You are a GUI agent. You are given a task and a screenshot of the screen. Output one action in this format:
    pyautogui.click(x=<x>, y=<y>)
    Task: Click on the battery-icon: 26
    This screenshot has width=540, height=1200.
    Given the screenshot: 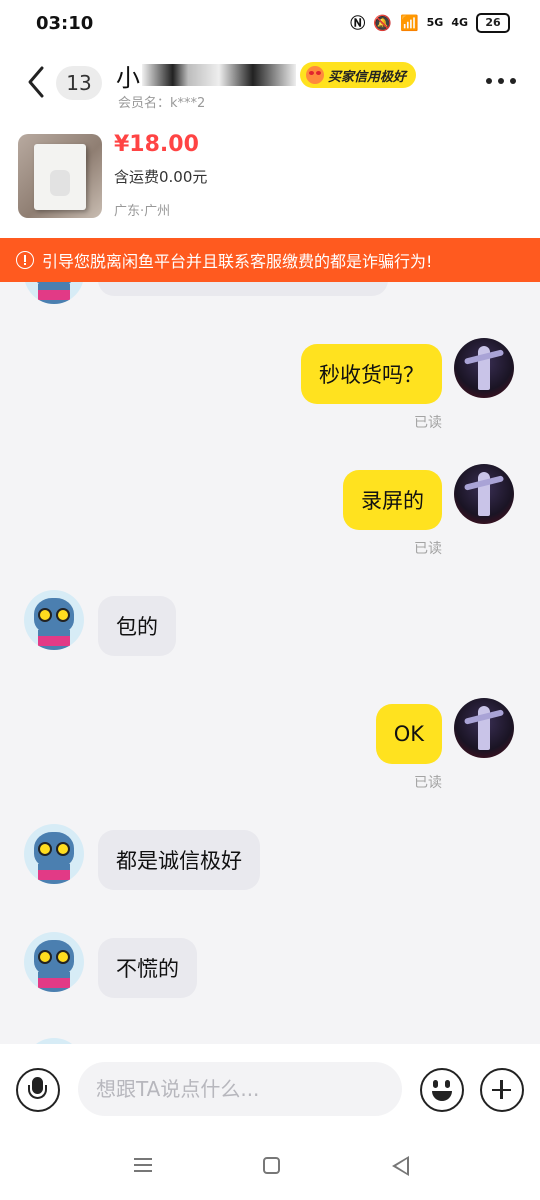 What is the action you would take?
    pyautogui.click(x=493, y=22)
    